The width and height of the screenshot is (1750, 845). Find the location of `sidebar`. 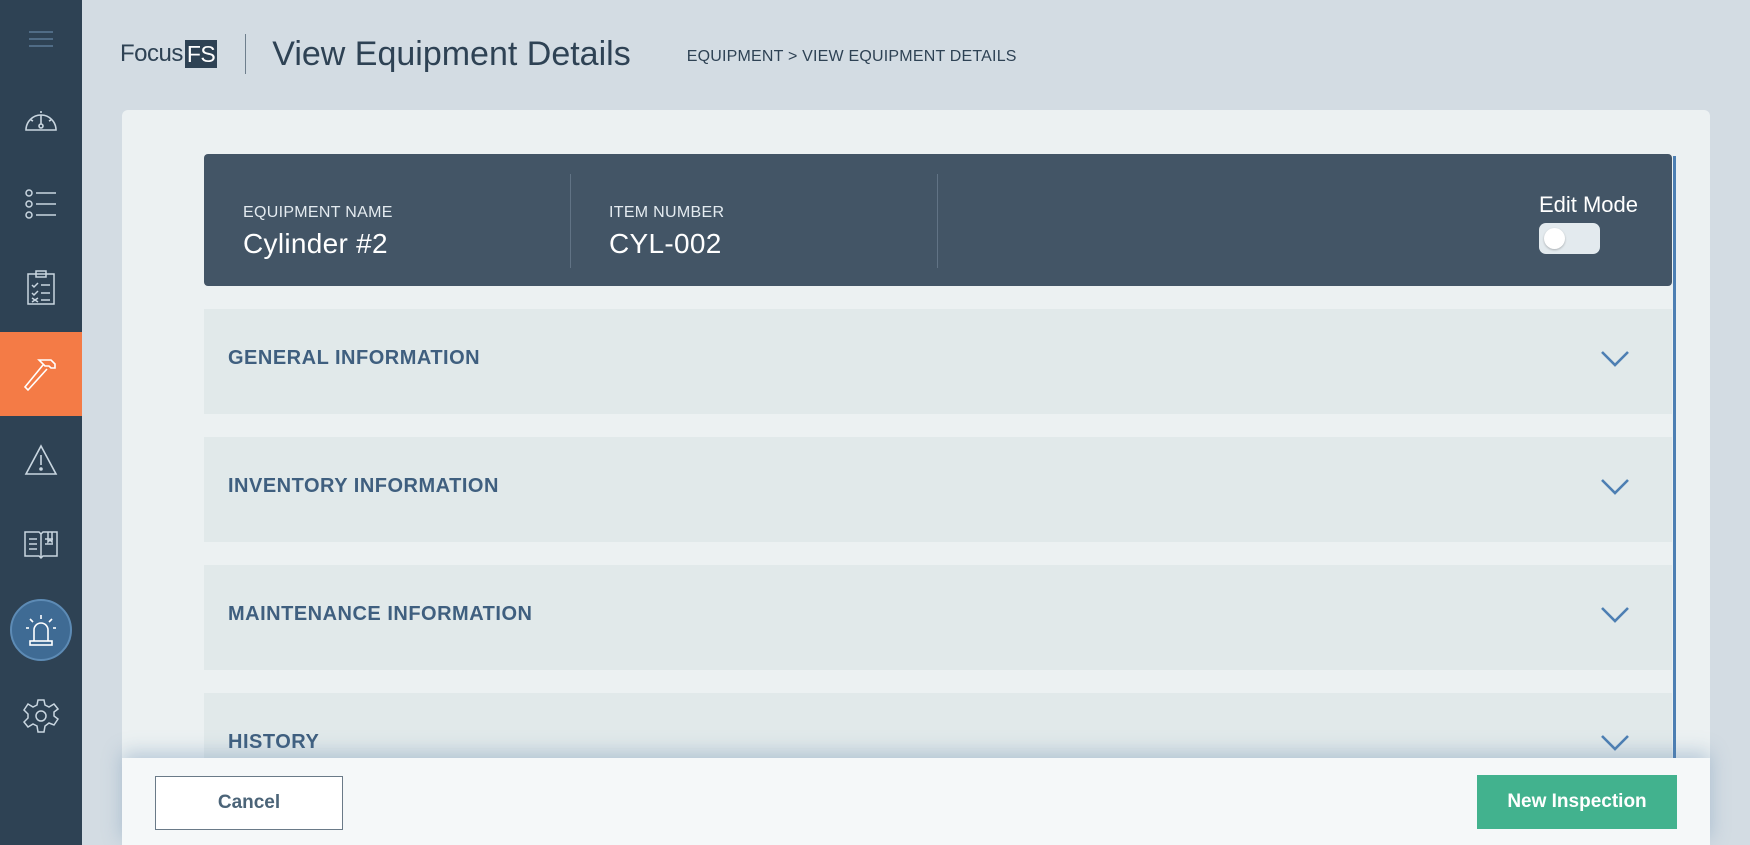

sidebar is located at coordinates (41, 422).